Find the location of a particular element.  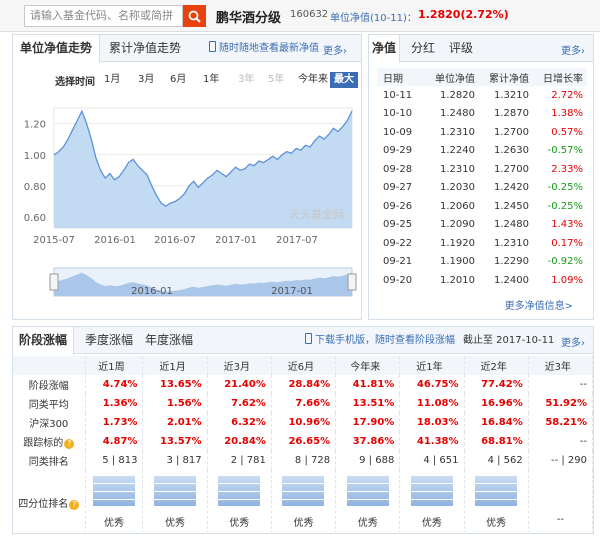

row-acc-nav: 1.3210 is located at coordinates (511, 95).